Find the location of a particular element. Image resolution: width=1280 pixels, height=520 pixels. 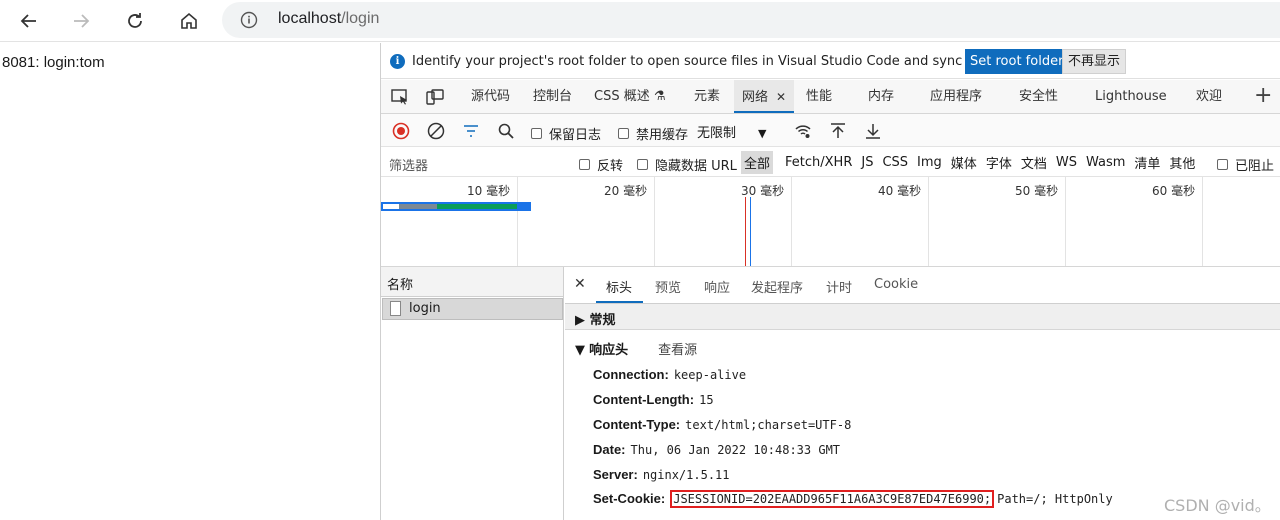

tab-lighthouse: Lighthouse is located at coordinates (1131, 96).